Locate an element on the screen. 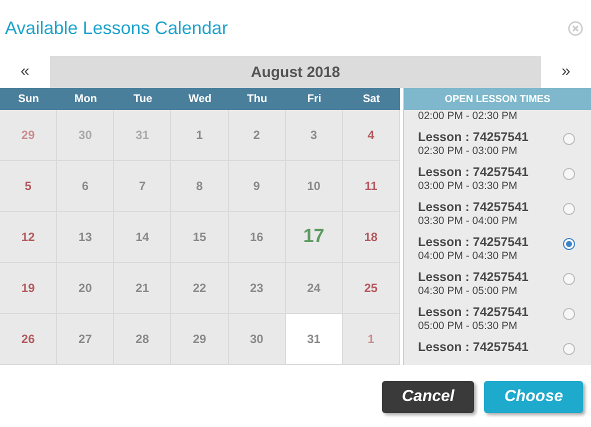 This screenshot has width=591, height=427. day-cell: 23 is located at coordinates (257, 288).